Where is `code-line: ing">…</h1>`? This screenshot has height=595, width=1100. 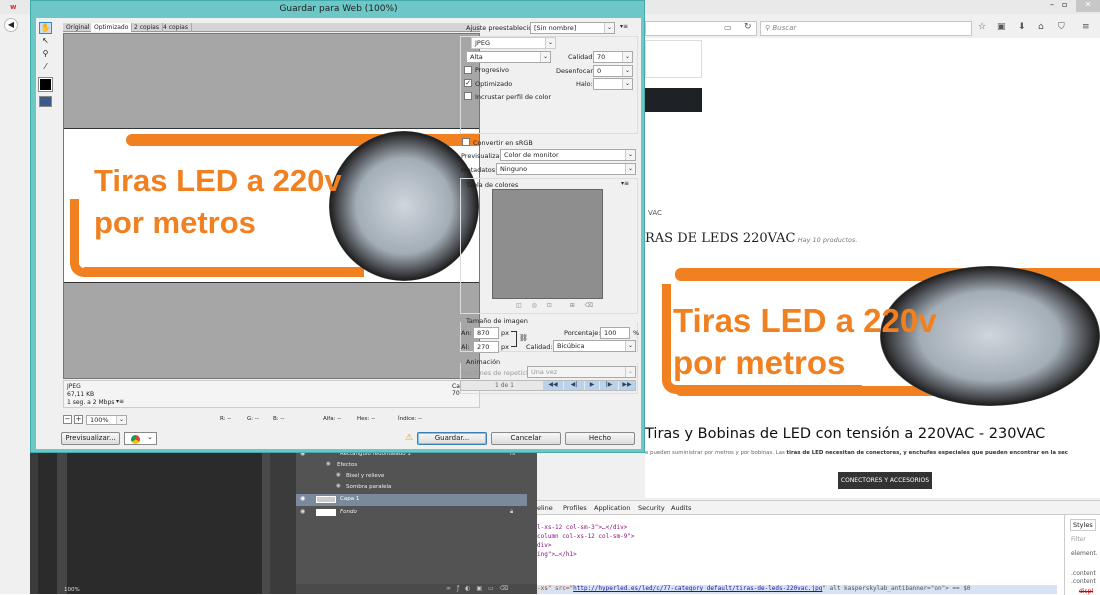 code-line: ing">…</h1> is located at coordinates (557, 554).